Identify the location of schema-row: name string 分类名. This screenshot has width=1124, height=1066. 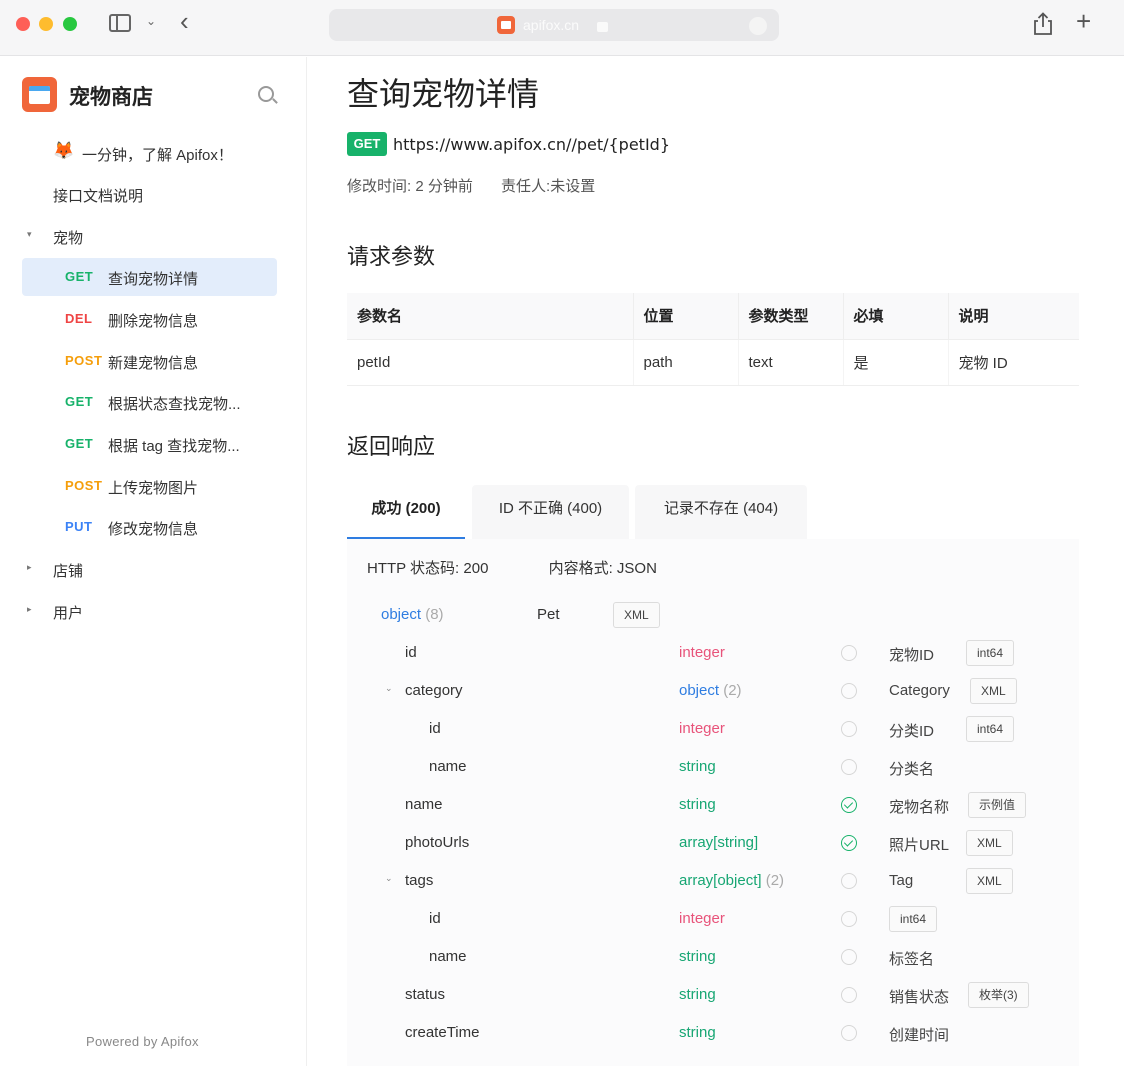
(713, 767).